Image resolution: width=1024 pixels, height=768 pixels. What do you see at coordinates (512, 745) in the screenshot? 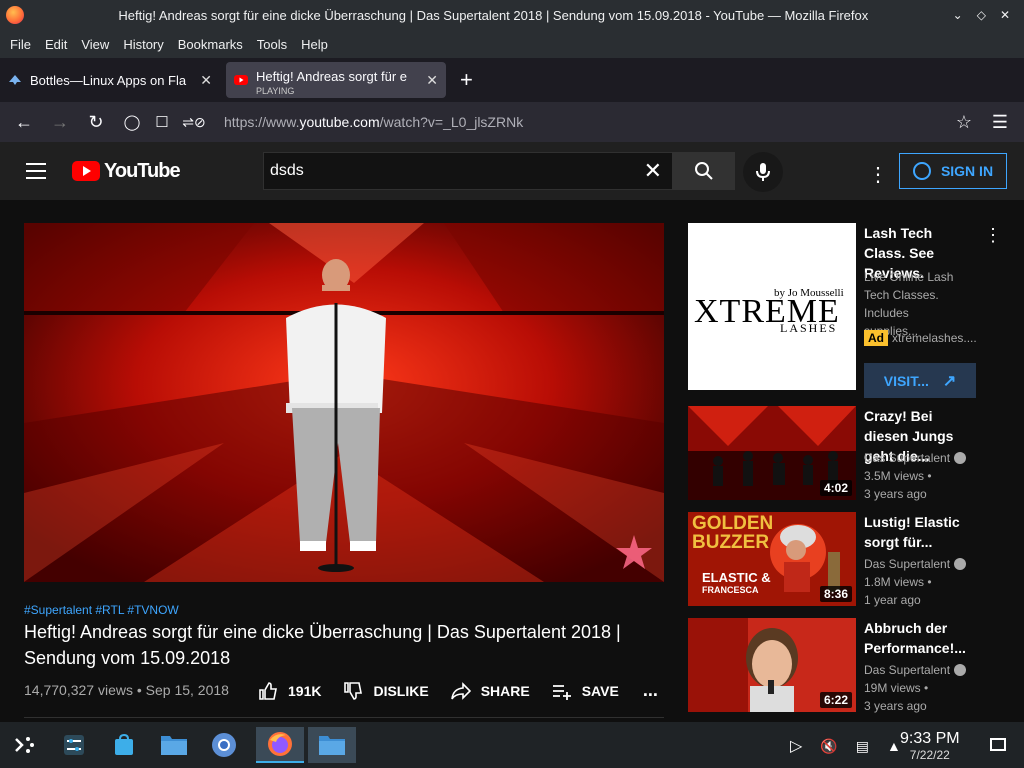
I see `system-taskbar: ▷ 🔇 ▤ ▲ 9:33 PM 7/22/22` at bounding box center [512, 745].